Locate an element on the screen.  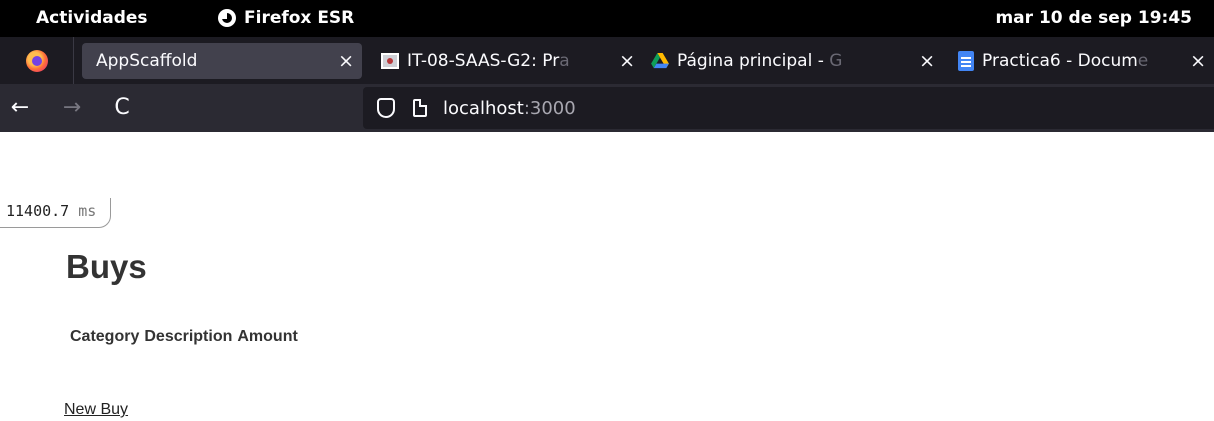
page-title: Buys is located at coordinates (106, 266).